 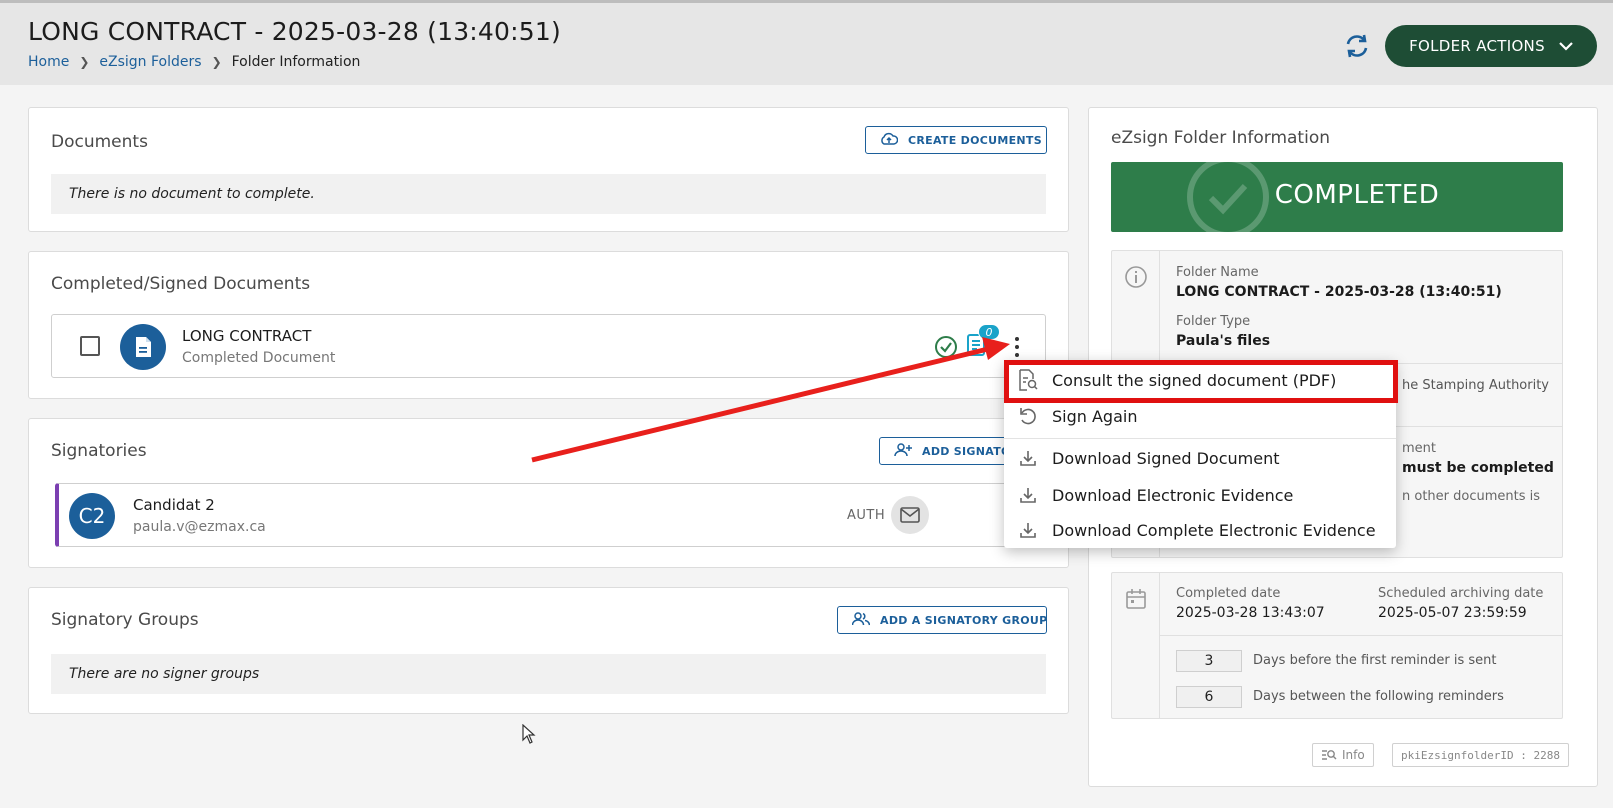 I want to click on info-button: Info, so click(x=1343, y=755).